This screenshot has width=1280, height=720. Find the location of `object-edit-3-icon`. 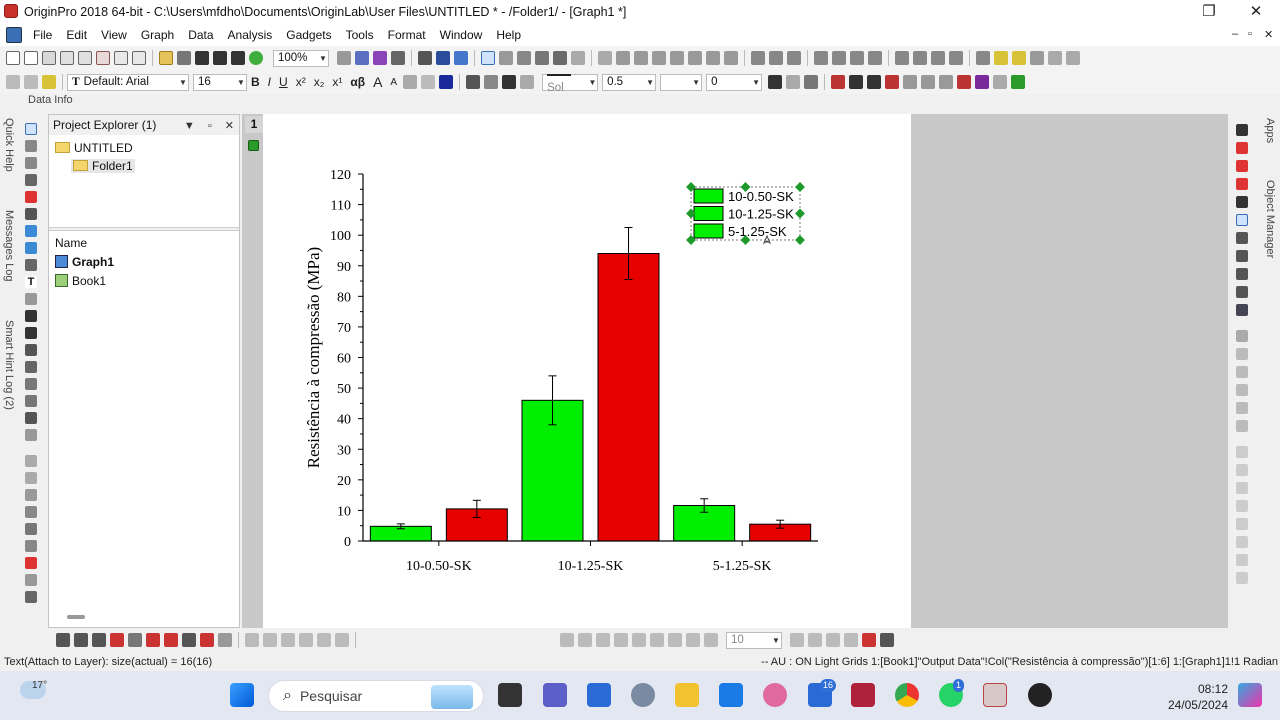

object-edit-3-icon is located at coordinates (603, 640).